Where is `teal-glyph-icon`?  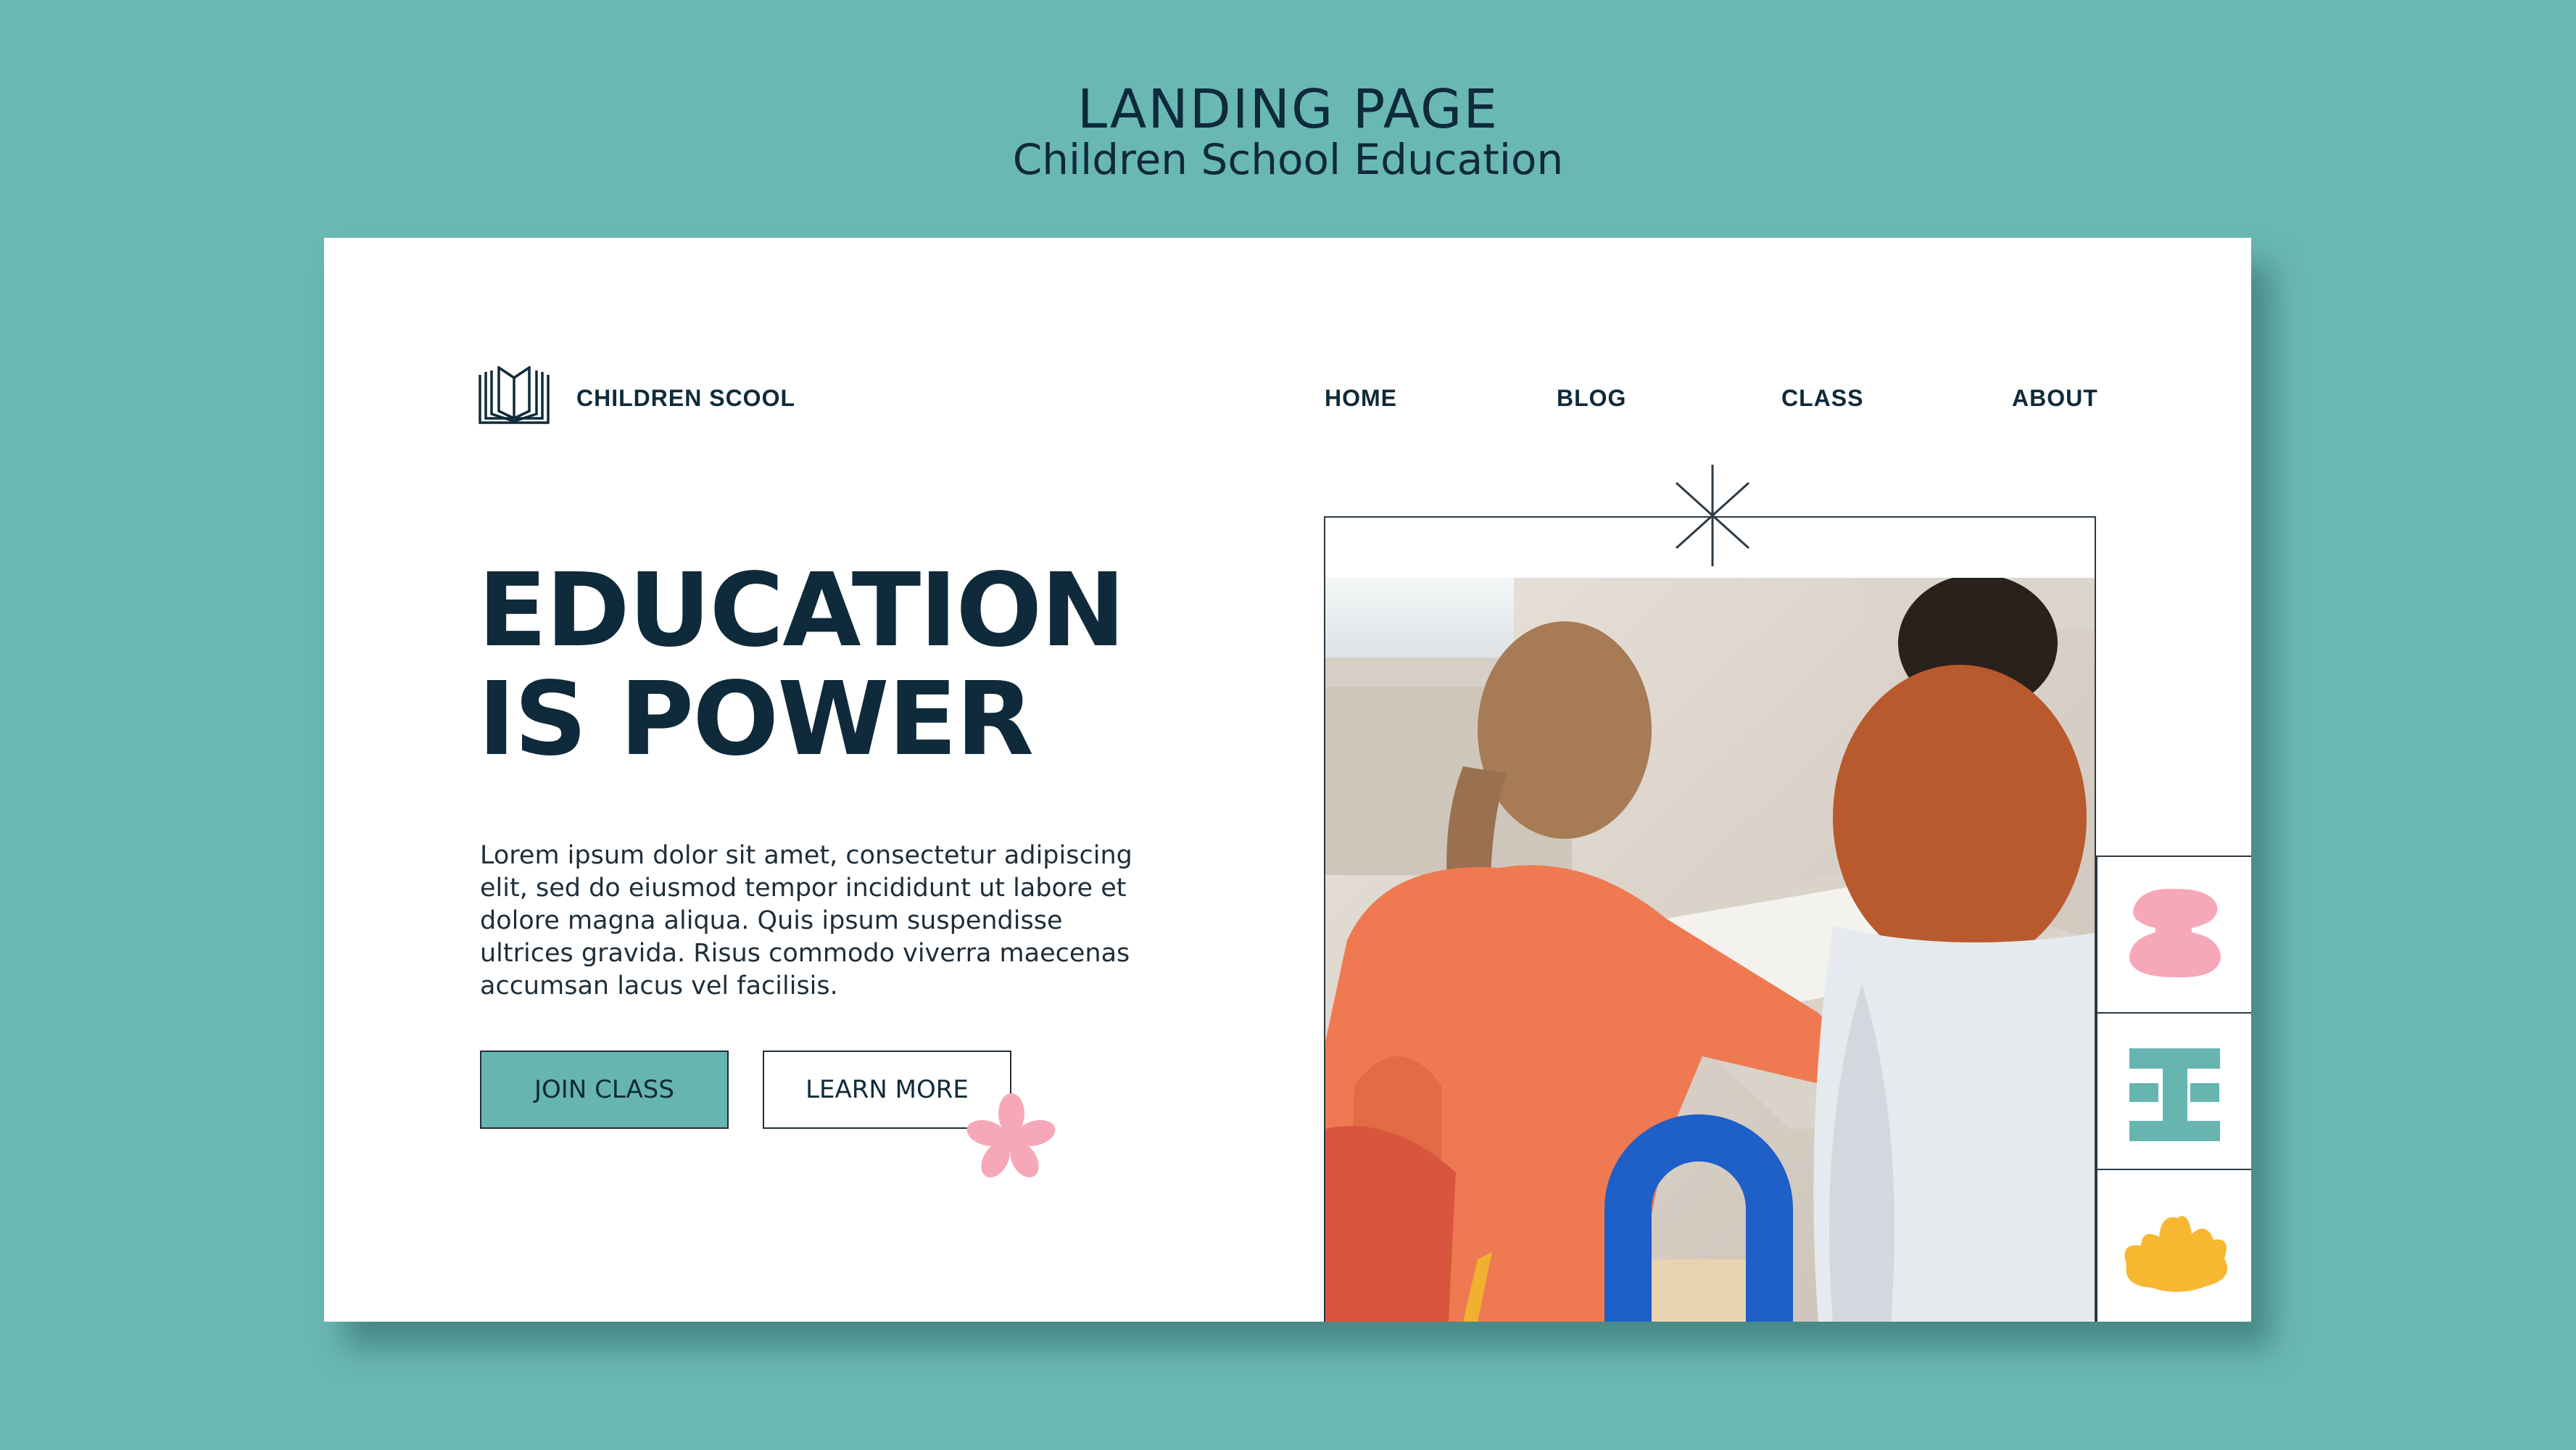
teal-glyph-icon is located at coordinates (2174, 1094).